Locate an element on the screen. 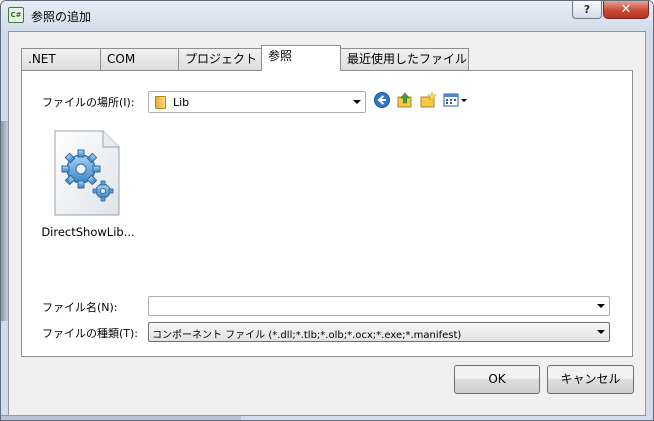  location-value: Lib is located at coordinates (181, 102).